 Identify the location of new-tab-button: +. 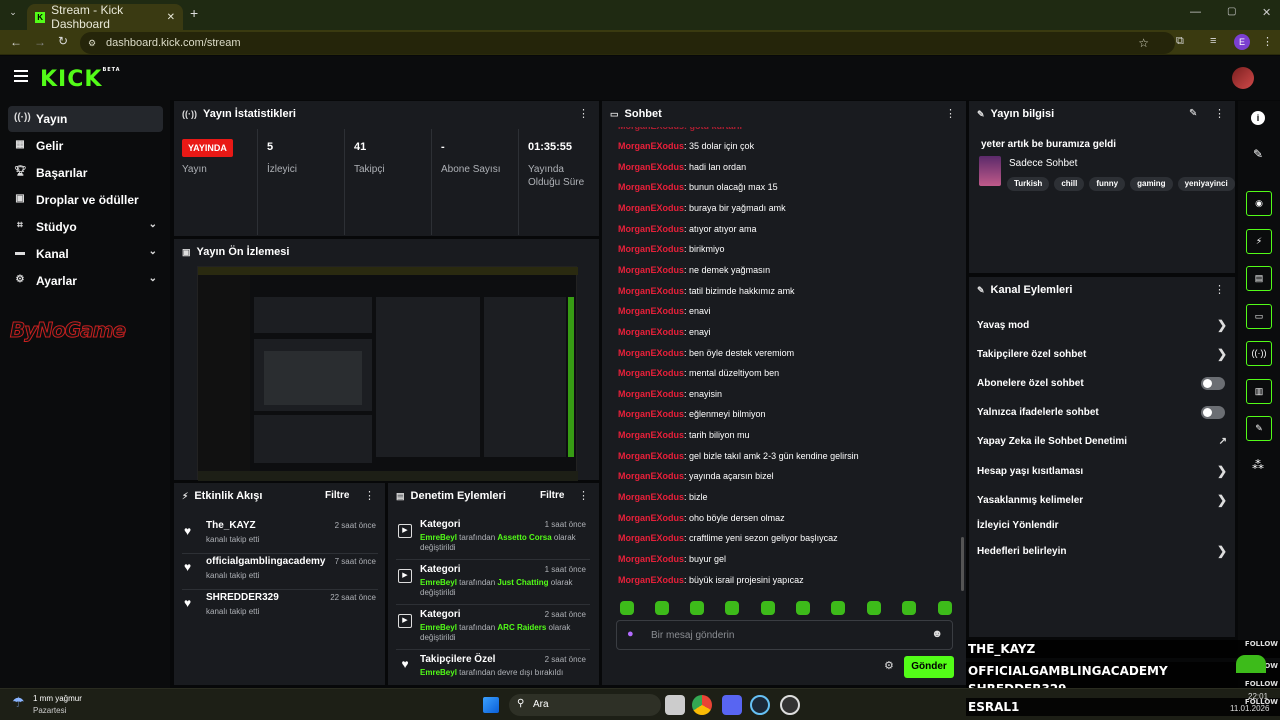
(194, 13).